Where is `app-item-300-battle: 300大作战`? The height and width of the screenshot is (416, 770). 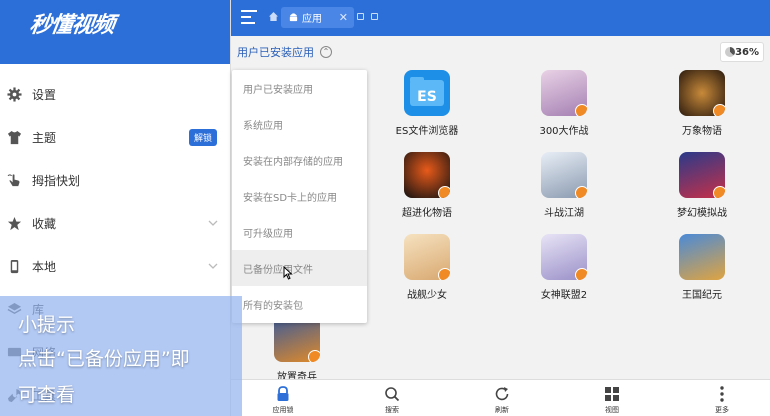 app-item-300-battle: 300大作战 is located at coordinates (564, 103).